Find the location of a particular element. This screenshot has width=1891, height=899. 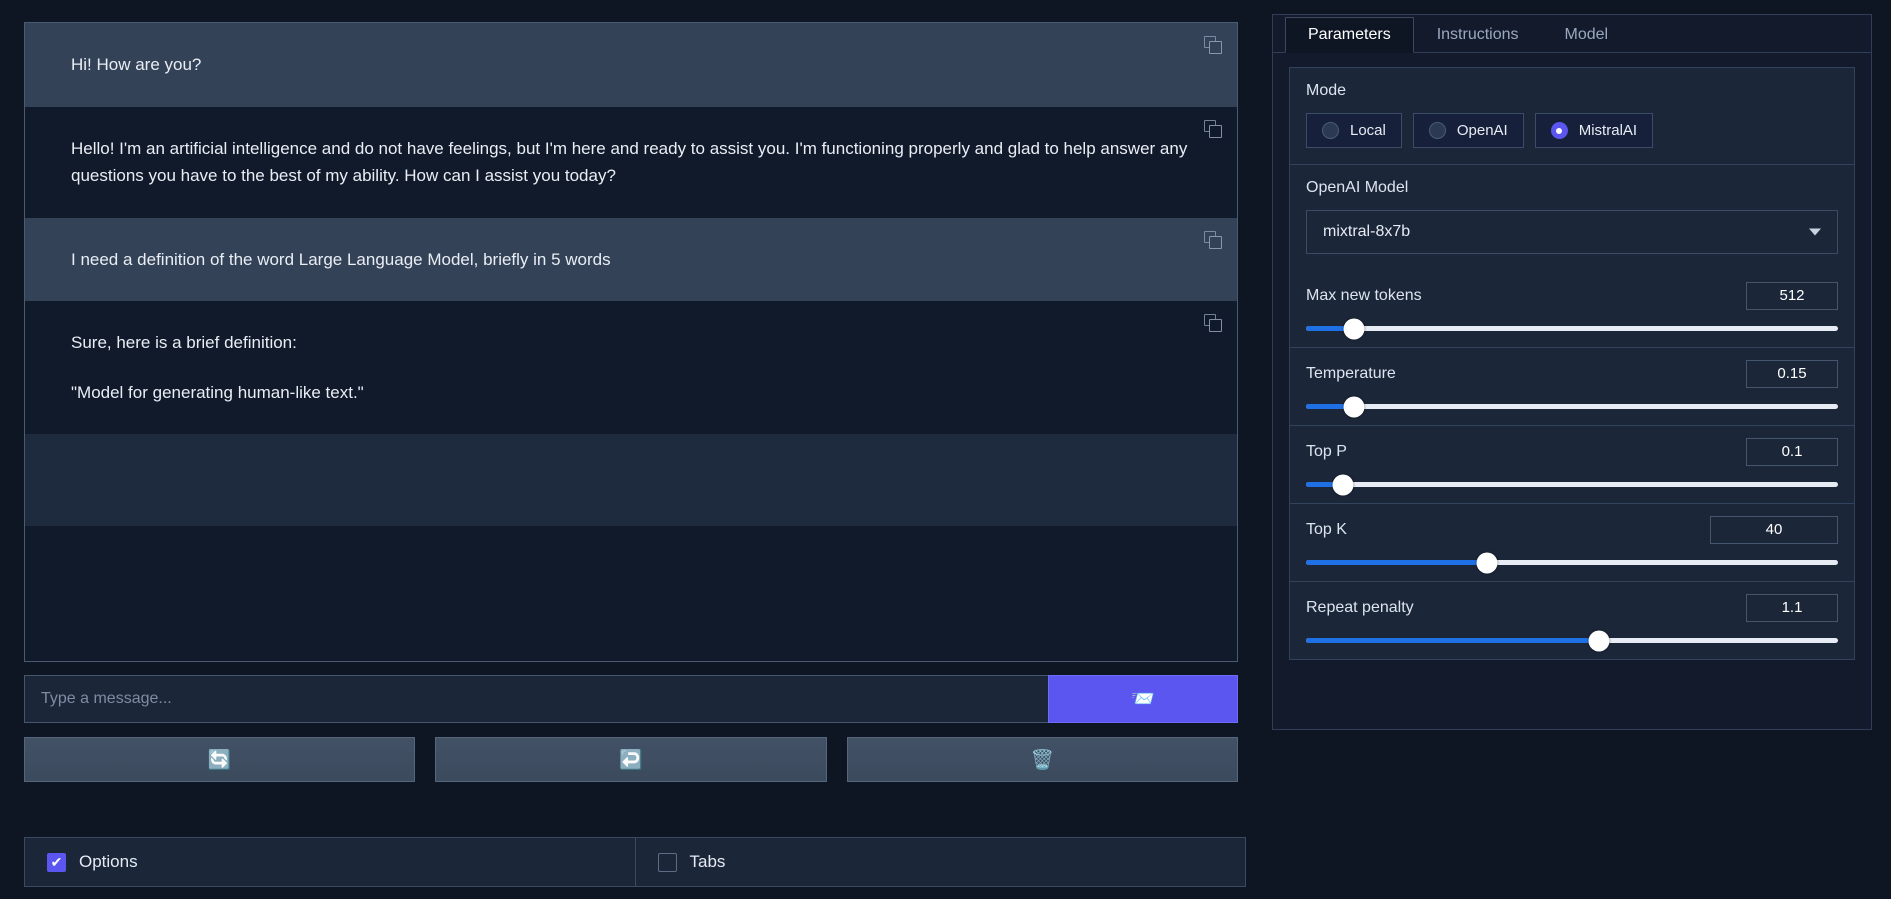

slider-temperature: Temperature 0.15 is located at coordinates (1572, 386).